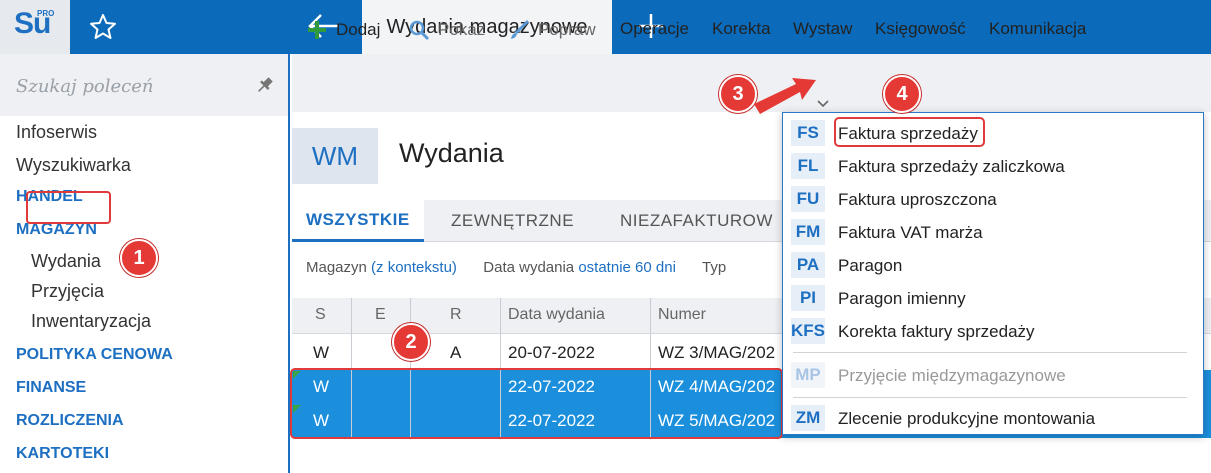 This screenshot has height=473, width=1211. What do you see at coordinates (336, 267) in the screenshot?
I see `filter-magazyn-label: Magazyn` at bounding box center [336, 267].